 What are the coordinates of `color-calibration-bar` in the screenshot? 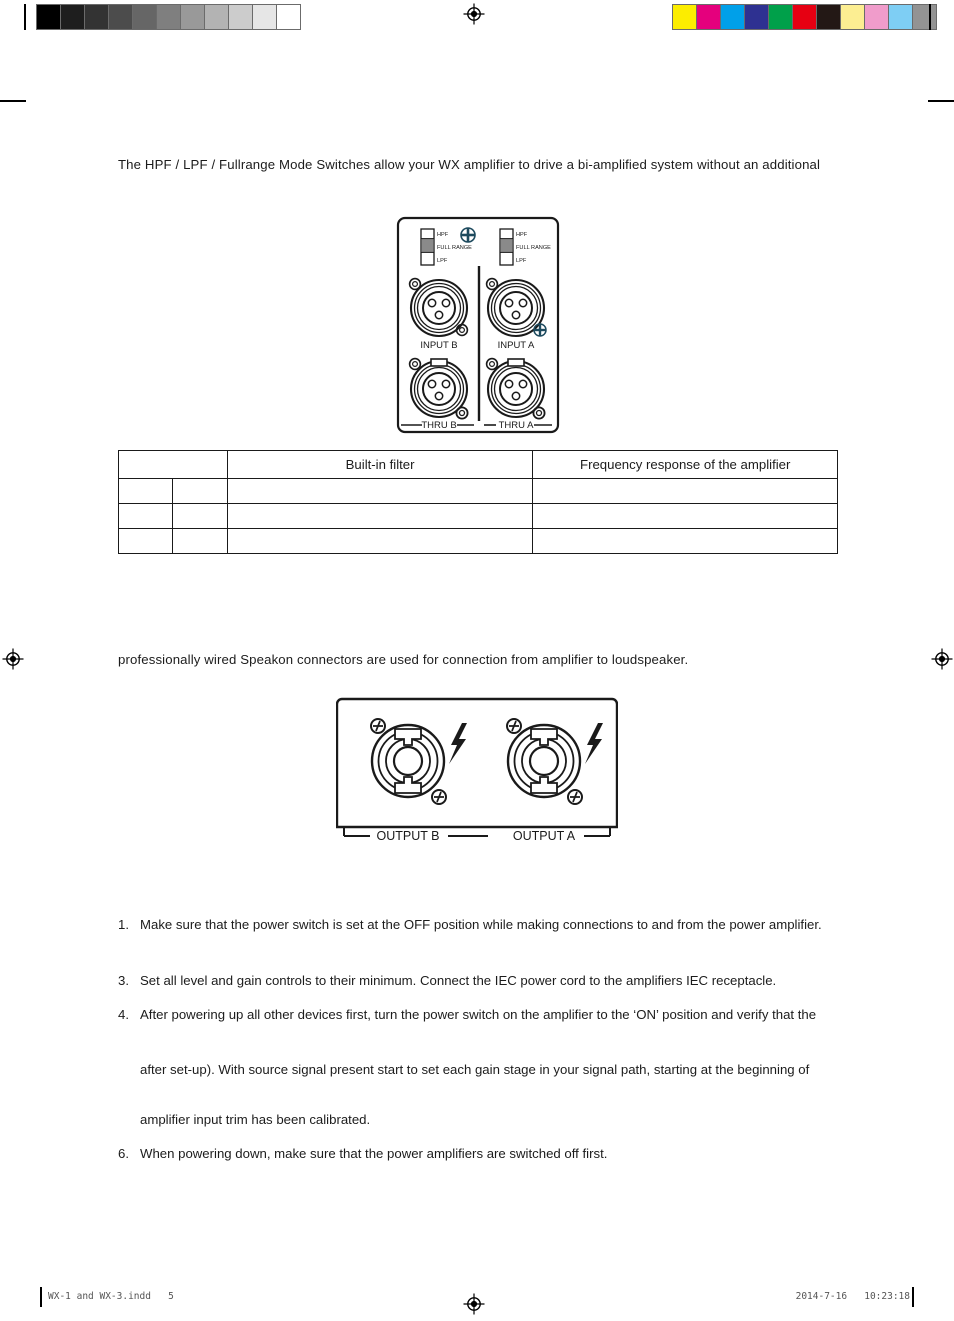 It's located at (804, 17).